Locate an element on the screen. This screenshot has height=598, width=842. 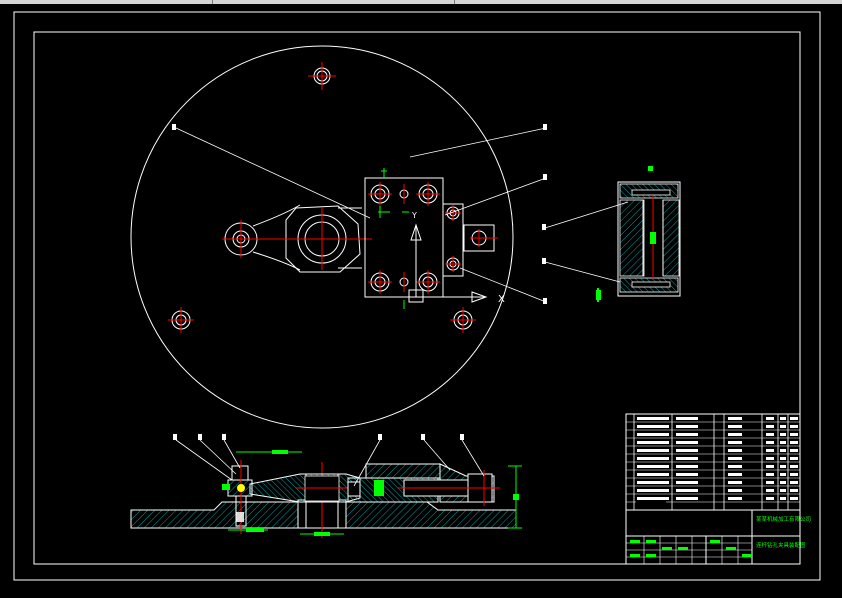
side-section-view is located at coordinates (611, 234).